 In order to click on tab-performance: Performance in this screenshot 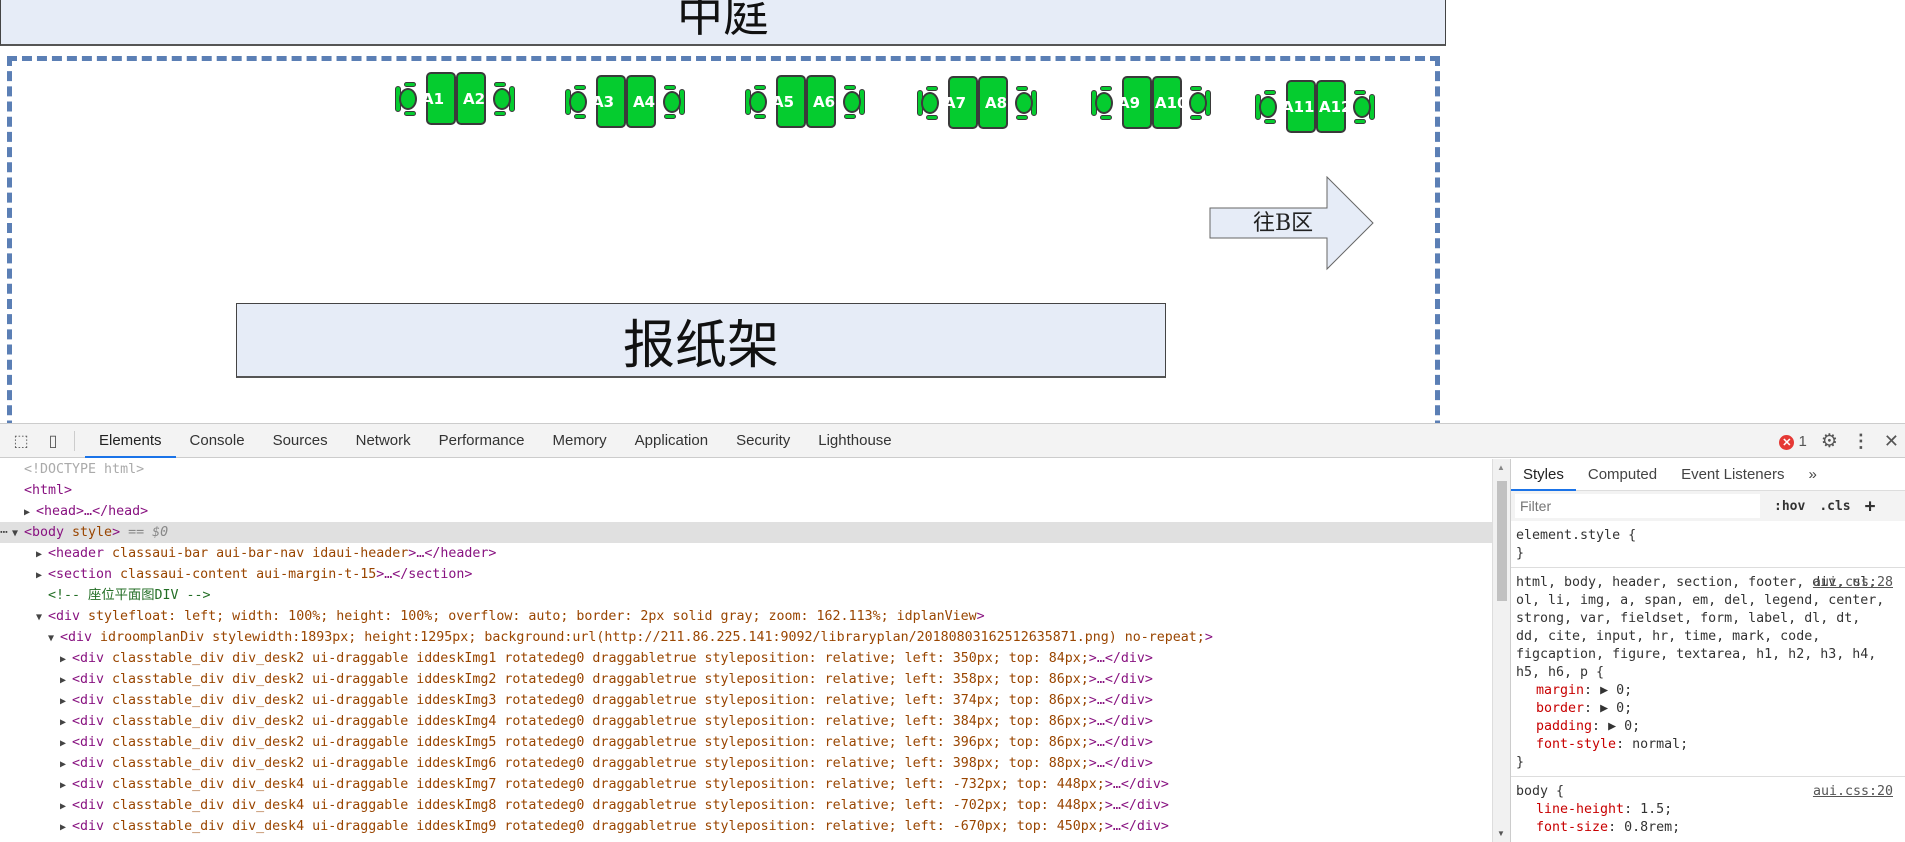, I will do `click(482, 441)`.